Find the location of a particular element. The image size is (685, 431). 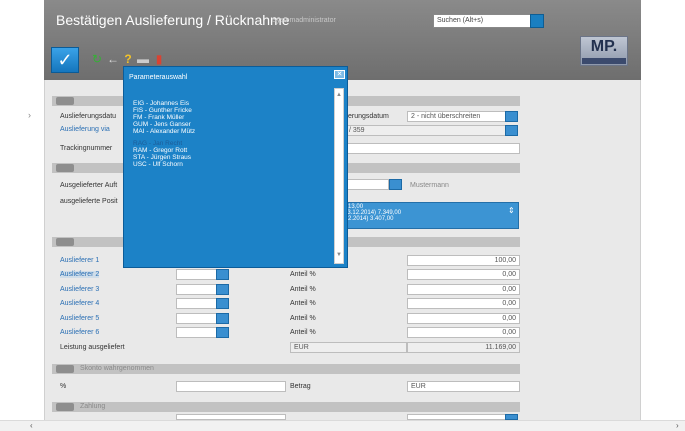

chevron-updown-icon: ⇕ is located at coordinates (511, 210).